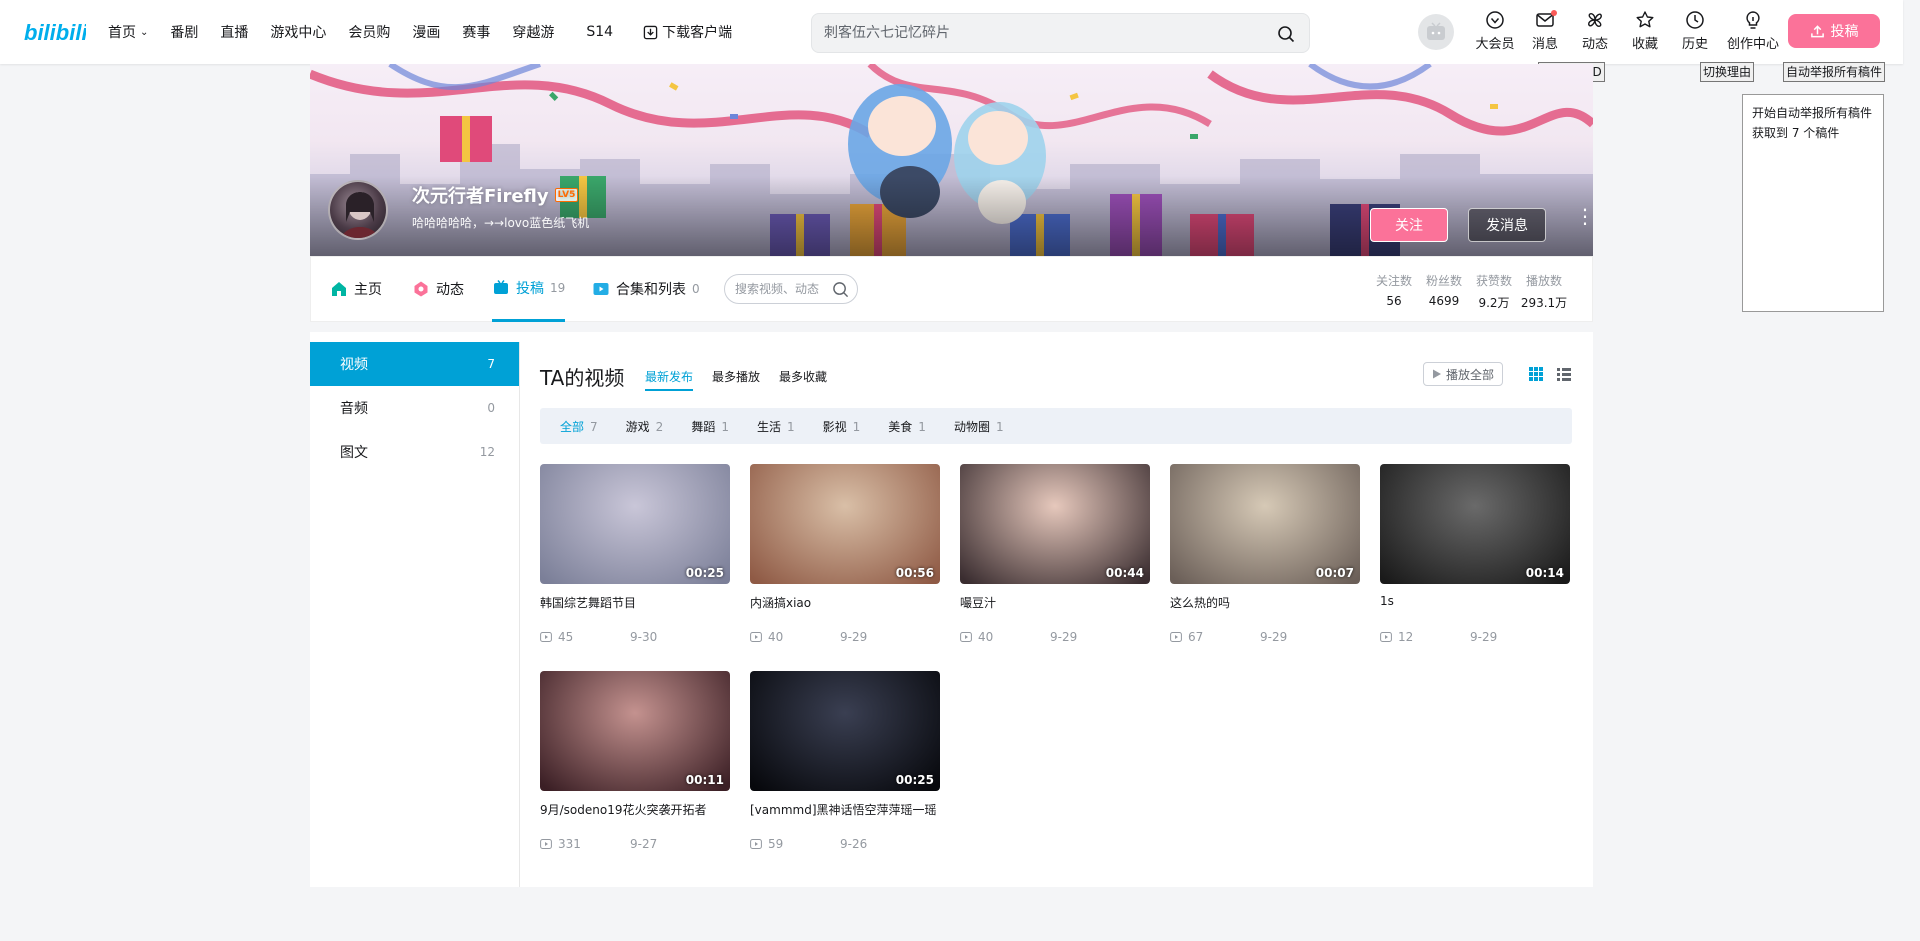 The width and height of the screenshot is (1920, 941). Describe the element at coordinates (907, 426) in the screenshot. I see `filter-food: 美食 1` at that location.